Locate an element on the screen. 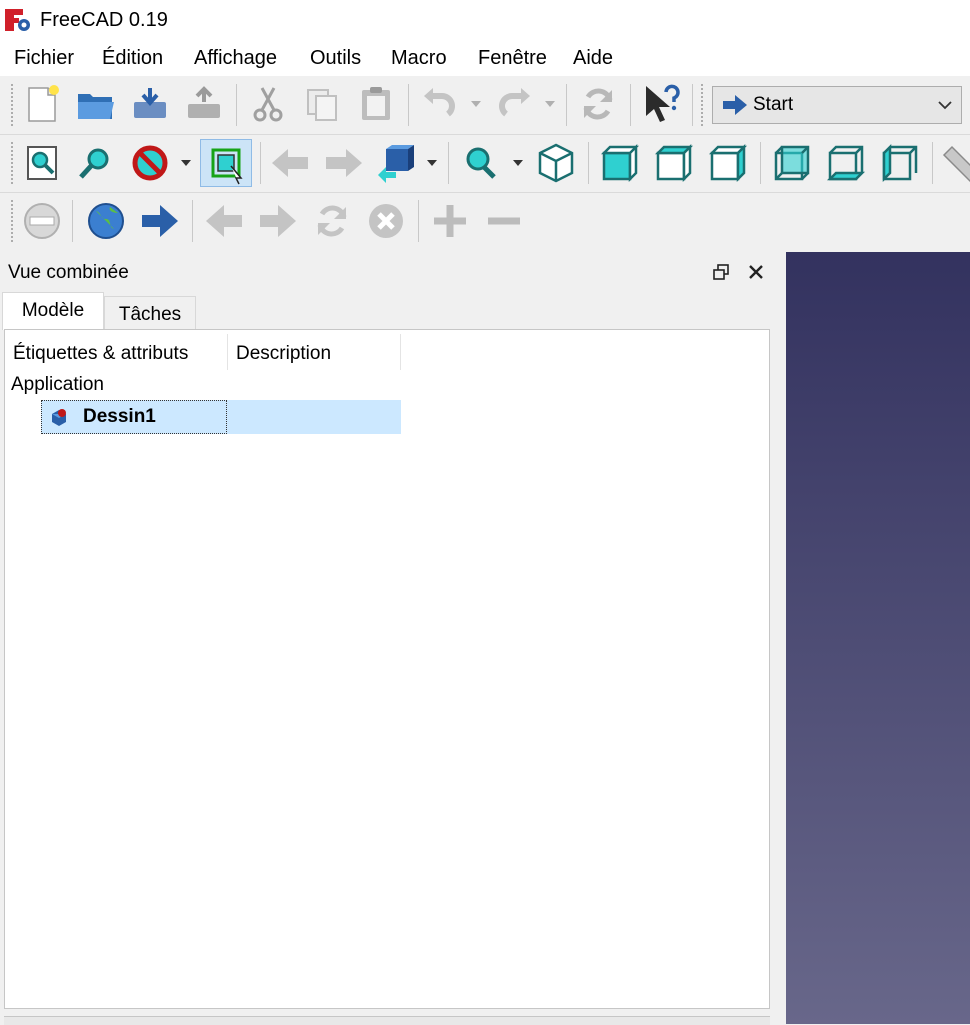 This screenshot has width=970, height=1025. open-folder-icon is located at coordinates (96, 104).